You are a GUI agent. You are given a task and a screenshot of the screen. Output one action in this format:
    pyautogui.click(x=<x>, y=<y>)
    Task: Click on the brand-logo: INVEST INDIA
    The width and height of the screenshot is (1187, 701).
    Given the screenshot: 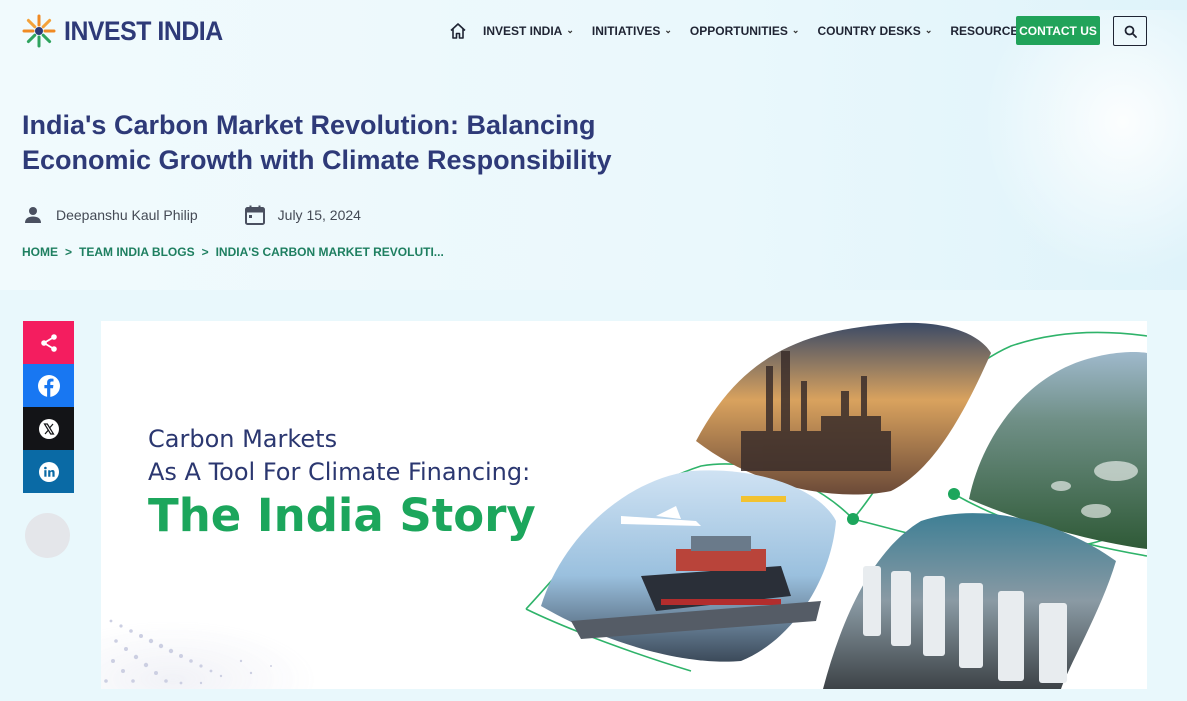 What is the action you would take?
    pyautogui.click(x=129, y=31)
    